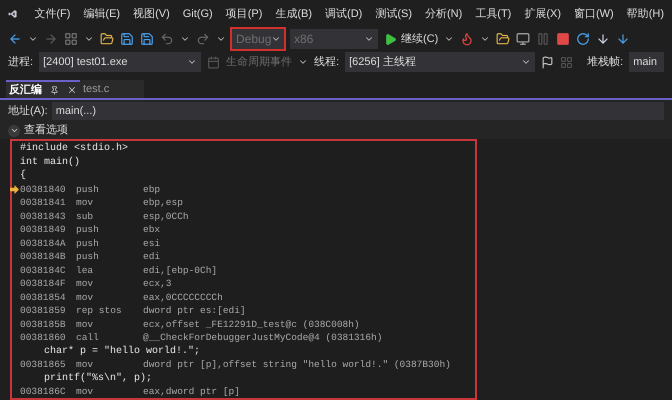  What do you see at coordinates (23, 175) in the screenshot?
I see `source-line: {` at bounding box center [23, 175].